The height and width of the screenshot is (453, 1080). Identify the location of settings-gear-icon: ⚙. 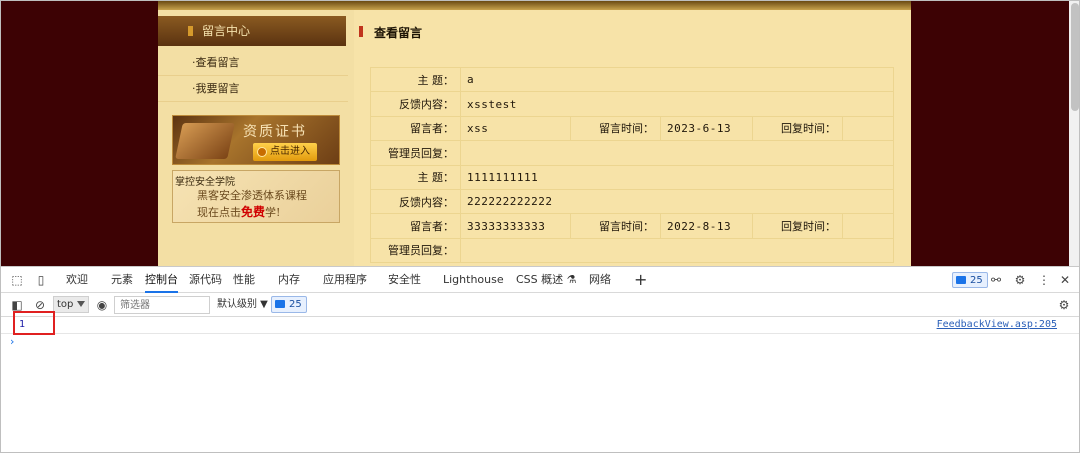
(1020, 280).